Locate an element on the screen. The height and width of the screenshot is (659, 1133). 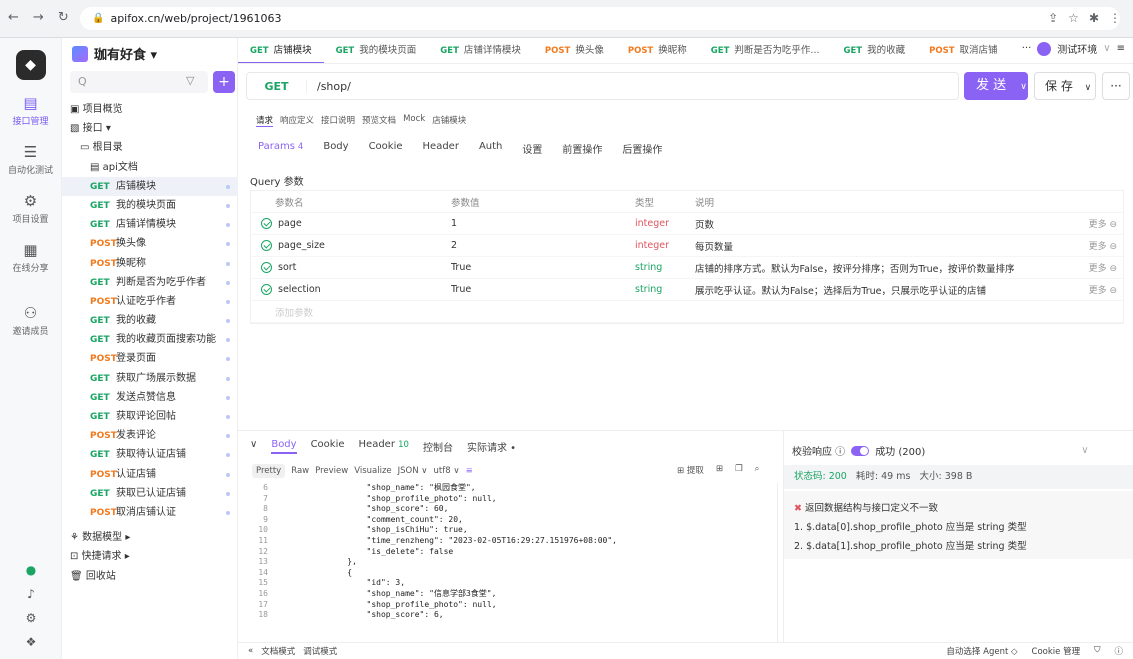
download-icon: ⊞ is located at coordinates (719, 470).